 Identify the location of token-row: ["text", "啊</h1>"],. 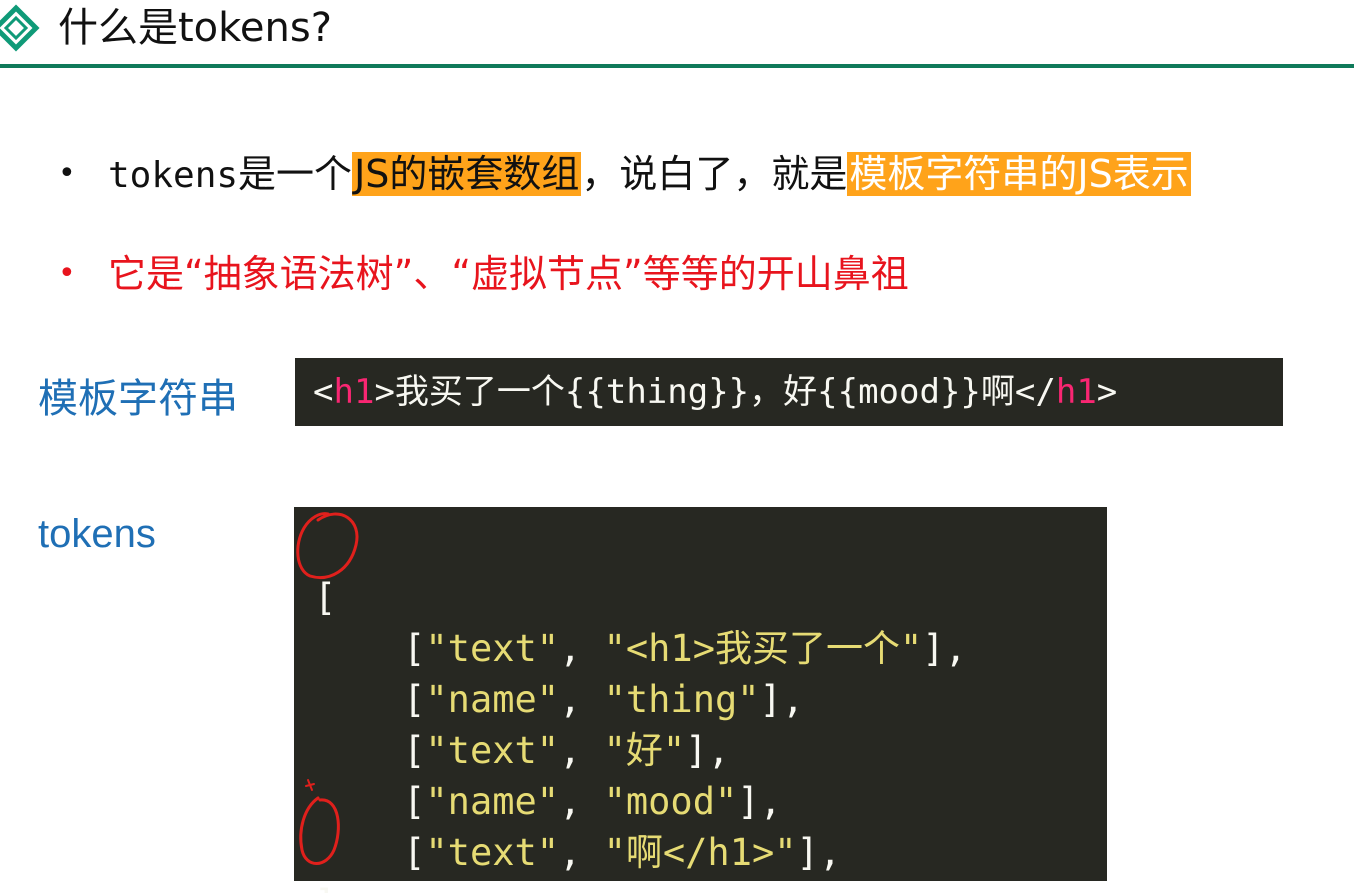
(710, 852).